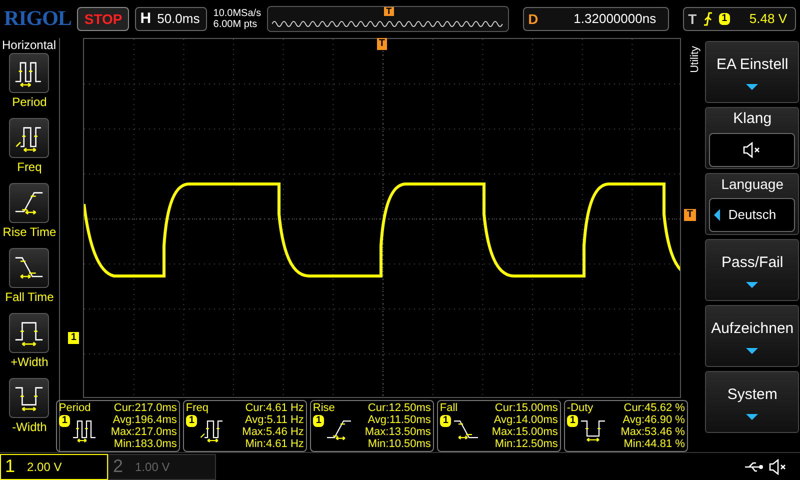 The height and width of the screenshot is (480, 800). Describe the element at coordinates (399, 408) in the screenshot. I see `measurement-value: Cur:12.50ms` at that location.